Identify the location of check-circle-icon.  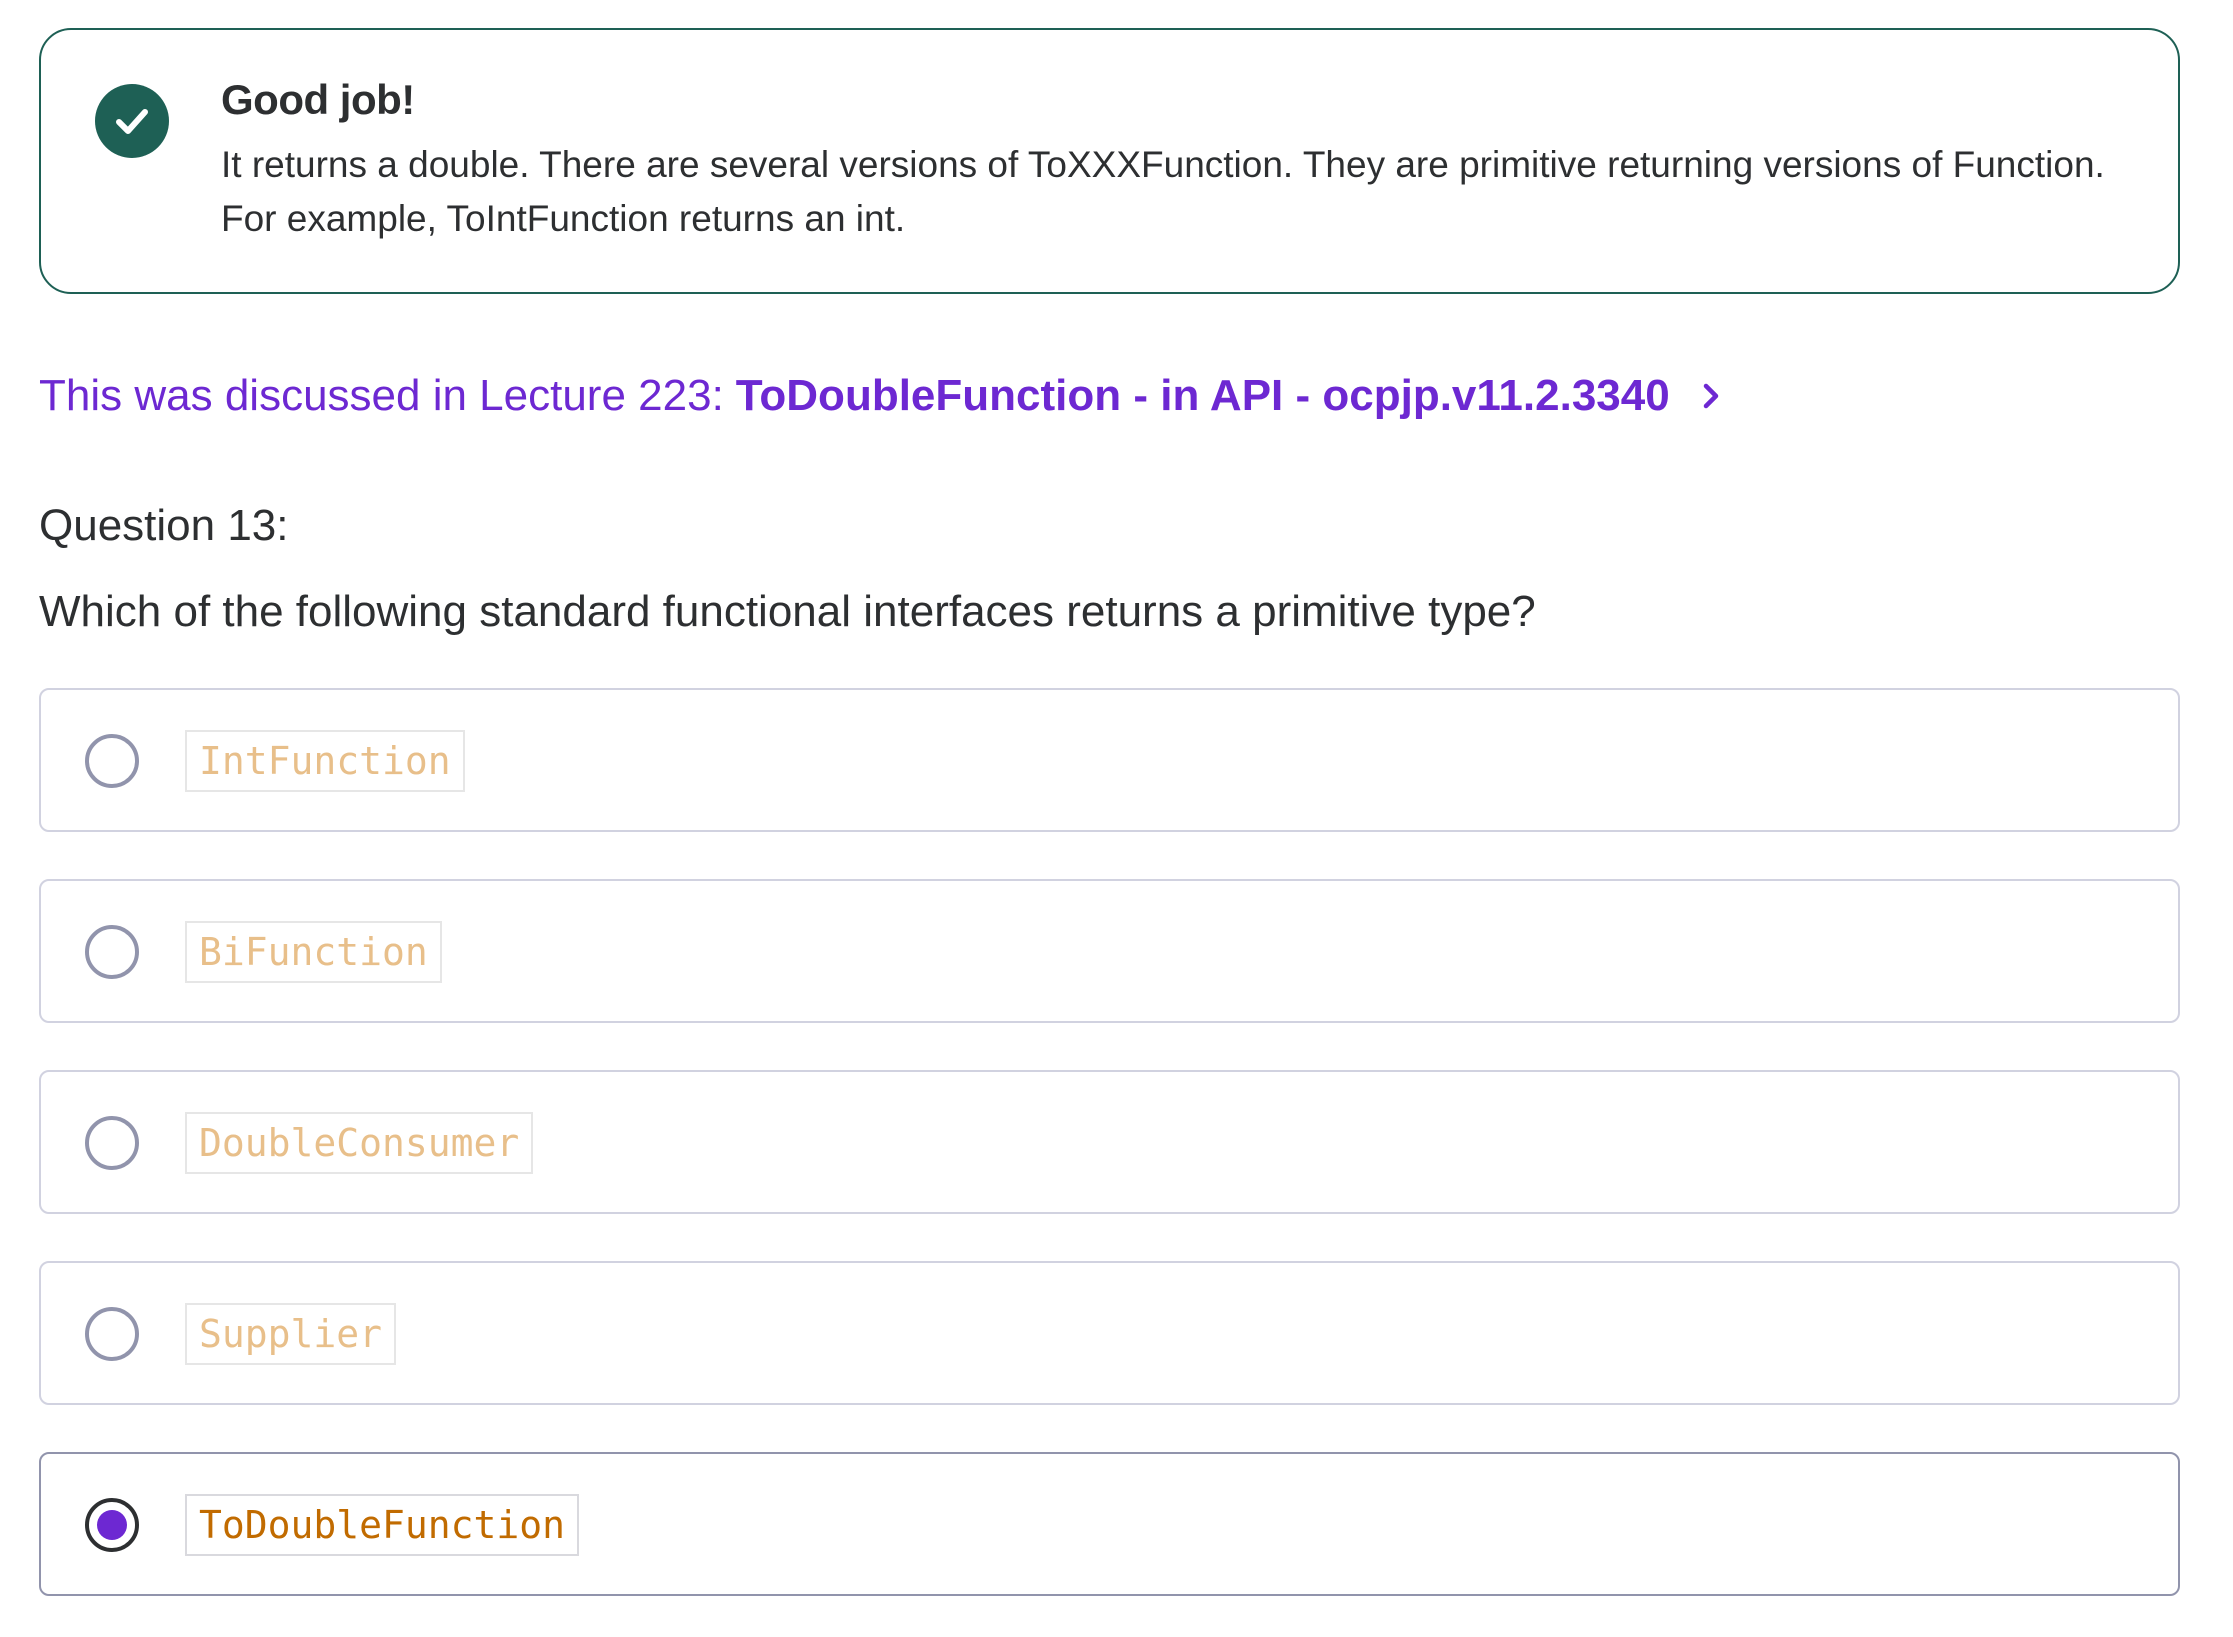
(132, 121).